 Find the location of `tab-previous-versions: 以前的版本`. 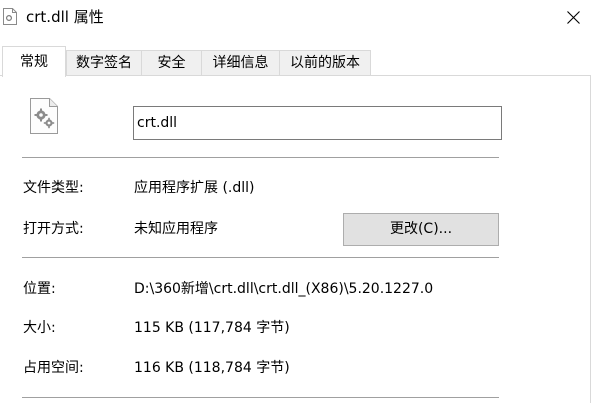

tab-previous-versions: 以前的版本 is located at coordinates (325, 63).